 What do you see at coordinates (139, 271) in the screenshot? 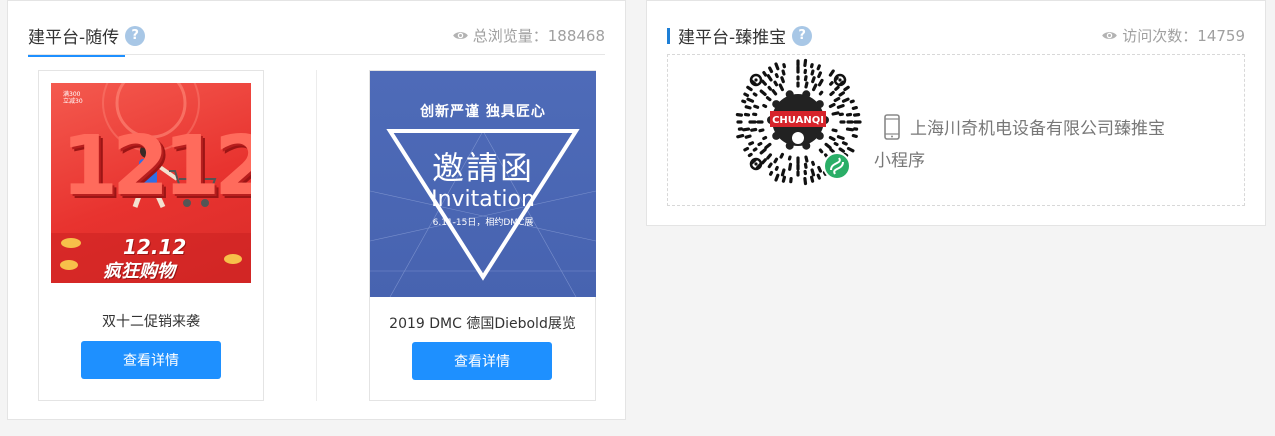
I see `promo-slogan-2: 疯狂购物` at bounding box center [139, 271].